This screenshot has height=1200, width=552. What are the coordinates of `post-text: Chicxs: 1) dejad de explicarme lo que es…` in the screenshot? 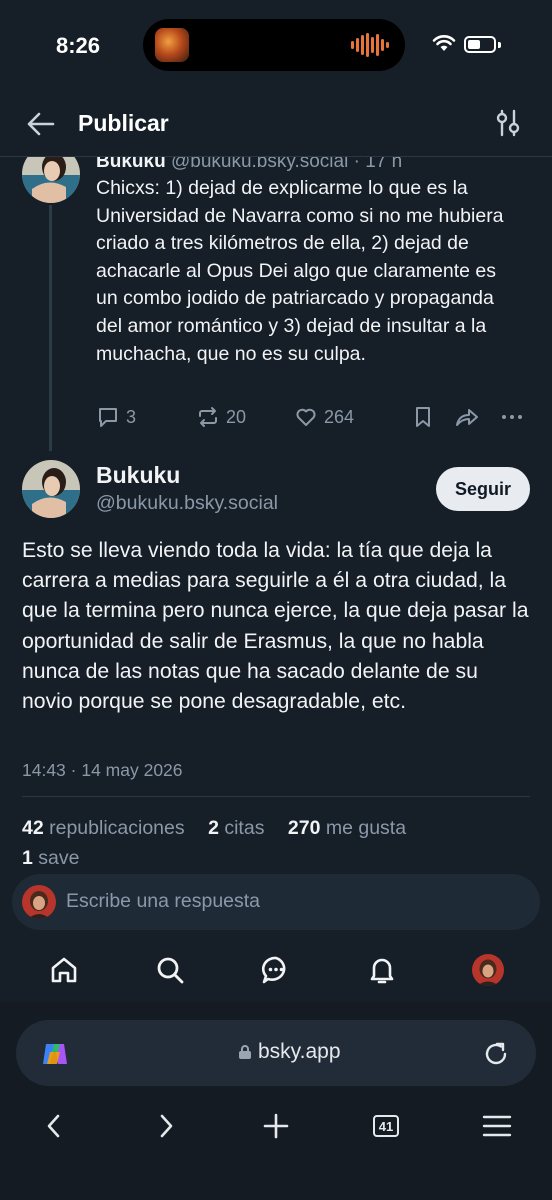 It's located at (300, 271).